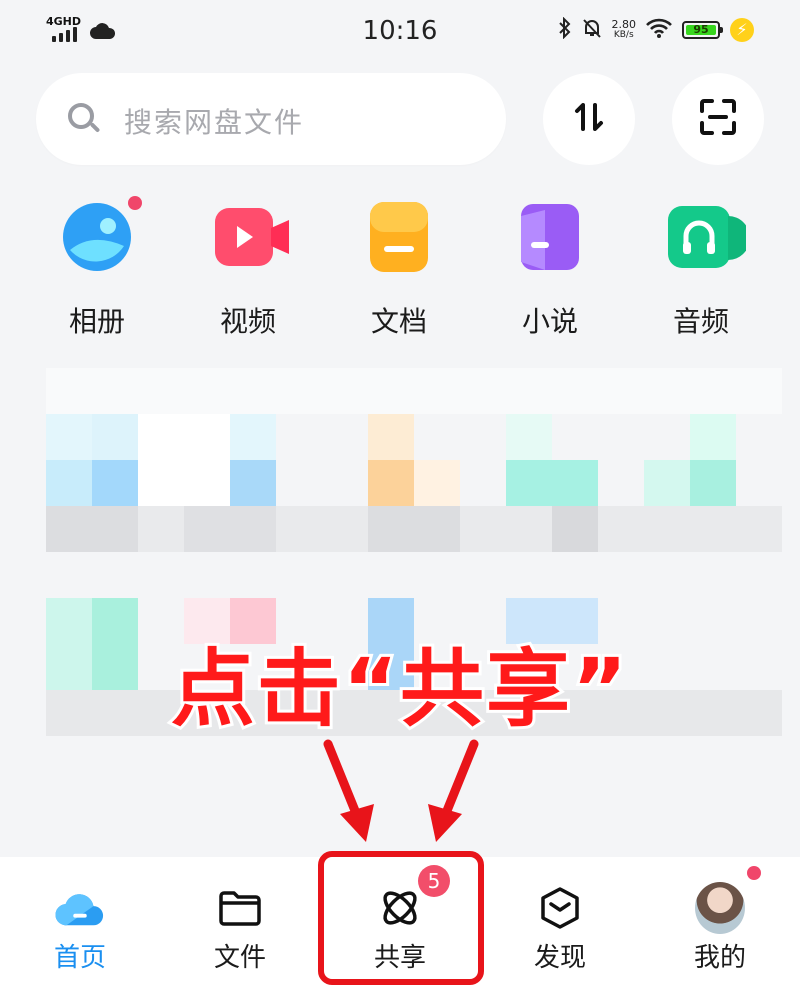 The image size is (800, 997). What do you see at coordinates (742, 30) in the screenshot?
I see `charging-icon: ⚡` at bounding box center [742, 30].